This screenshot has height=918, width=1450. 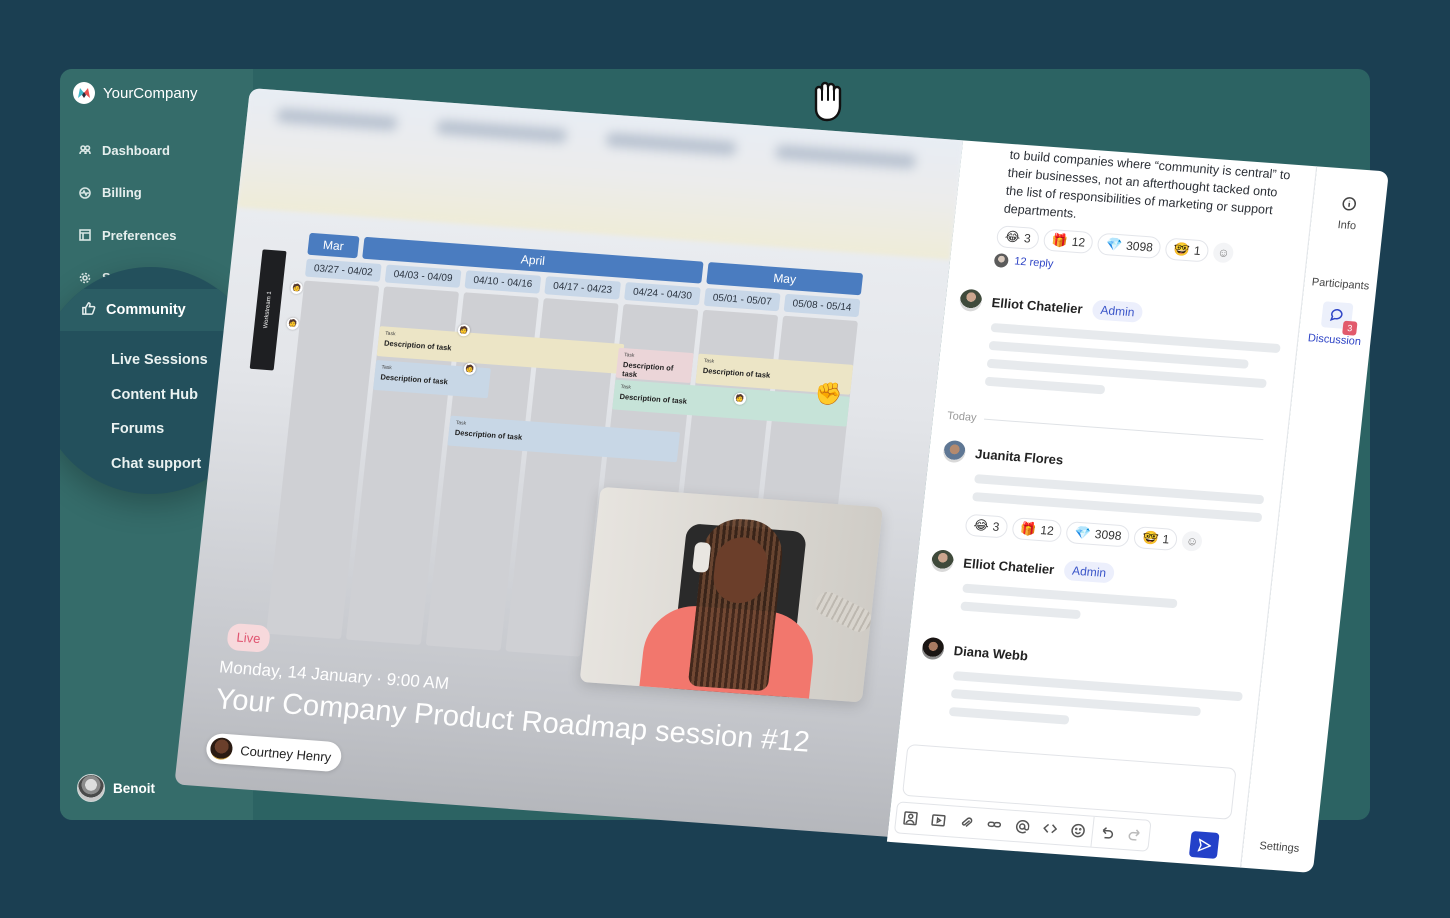 What do you see at coordinates (966, 822) in the screenshot?
I see `attachment-icon` at bounding box center [966, 822].